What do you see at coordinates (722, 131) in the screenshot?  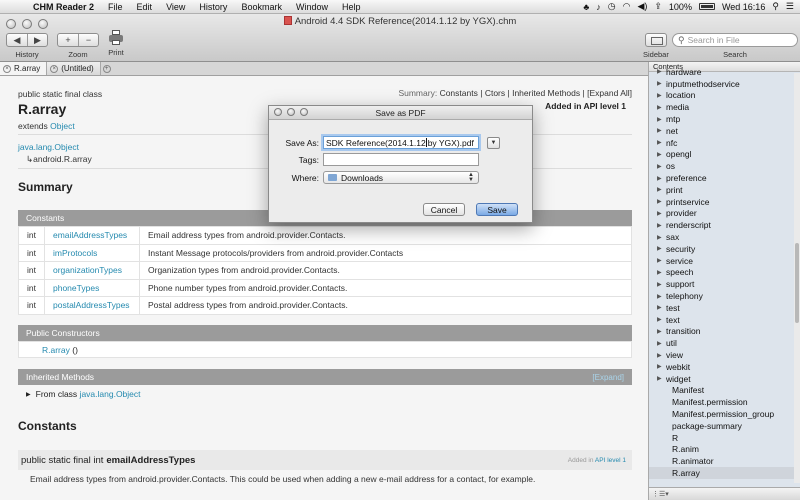 I see `sidebar-item-net: ▶ net` at bounding box center [722, 131].